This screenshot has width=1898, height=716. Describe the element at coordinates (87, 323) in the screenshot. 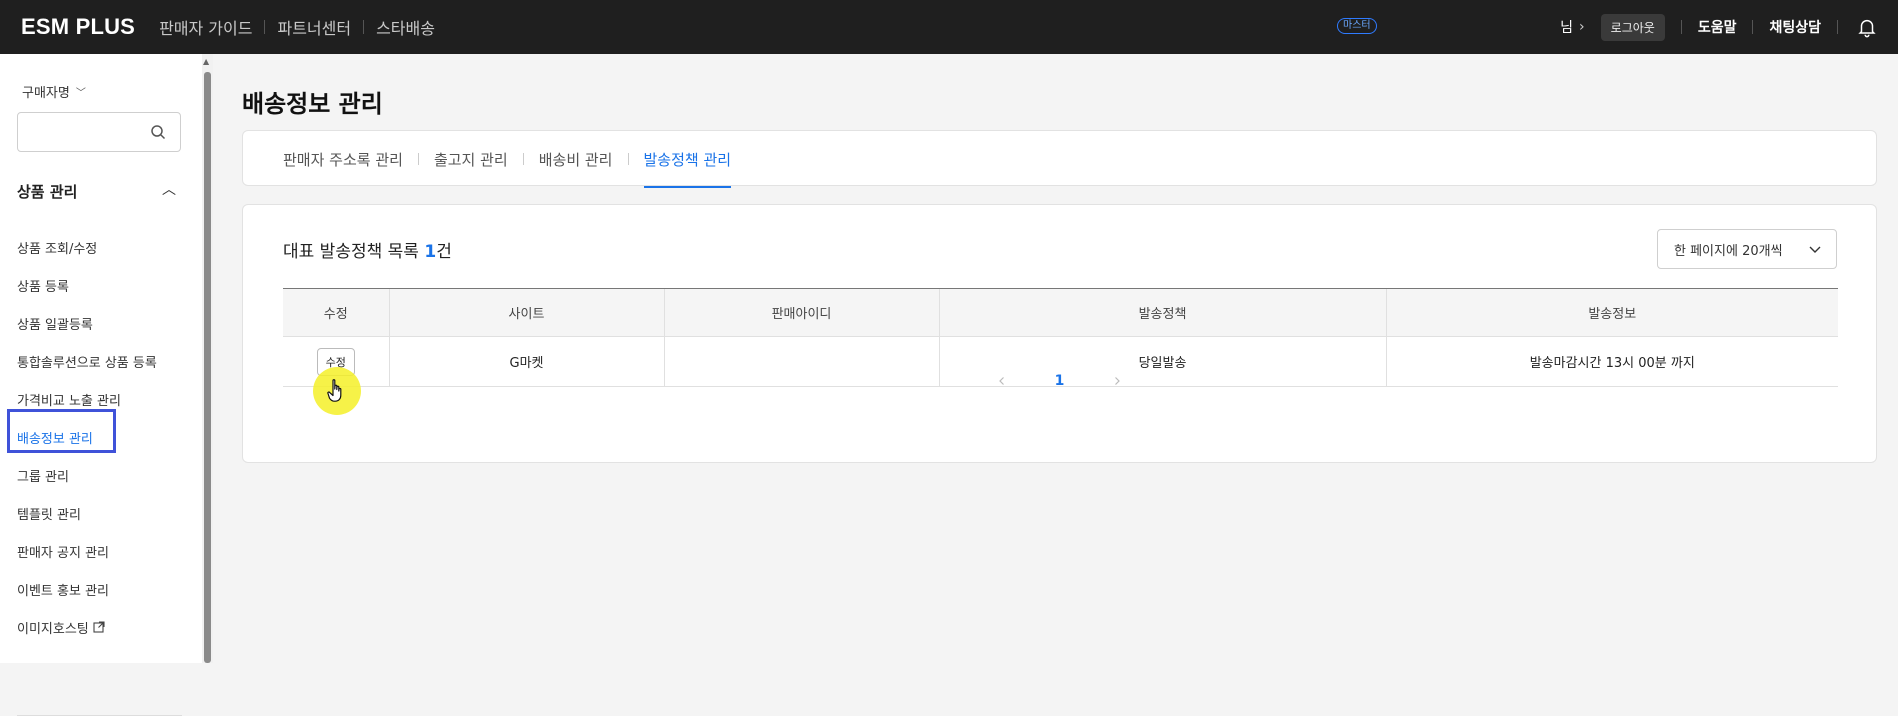

I see `sidebar-item-bulk-register: 상품 일괄등록` at that location.